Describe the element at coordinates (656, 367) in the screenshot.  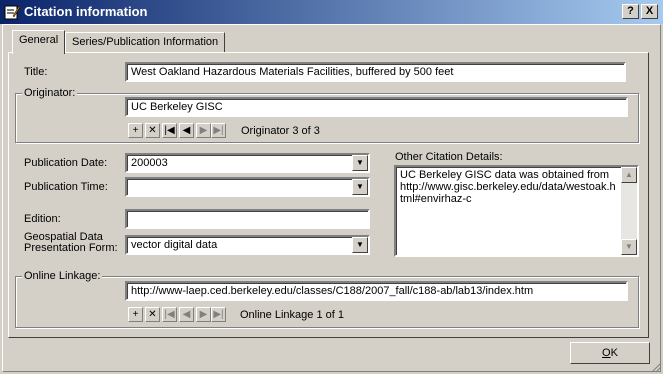
I see `resize-grip-icon` at that location.